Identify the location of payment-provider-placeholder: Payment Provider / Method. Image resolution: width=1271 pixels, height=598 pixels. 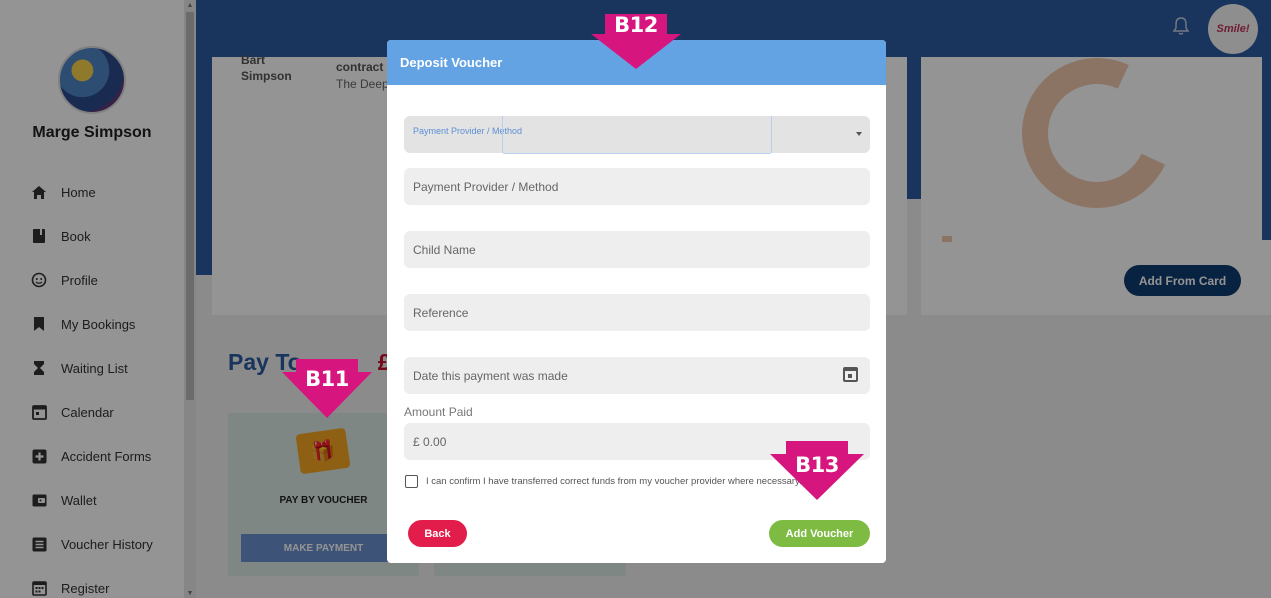
(486, 186).